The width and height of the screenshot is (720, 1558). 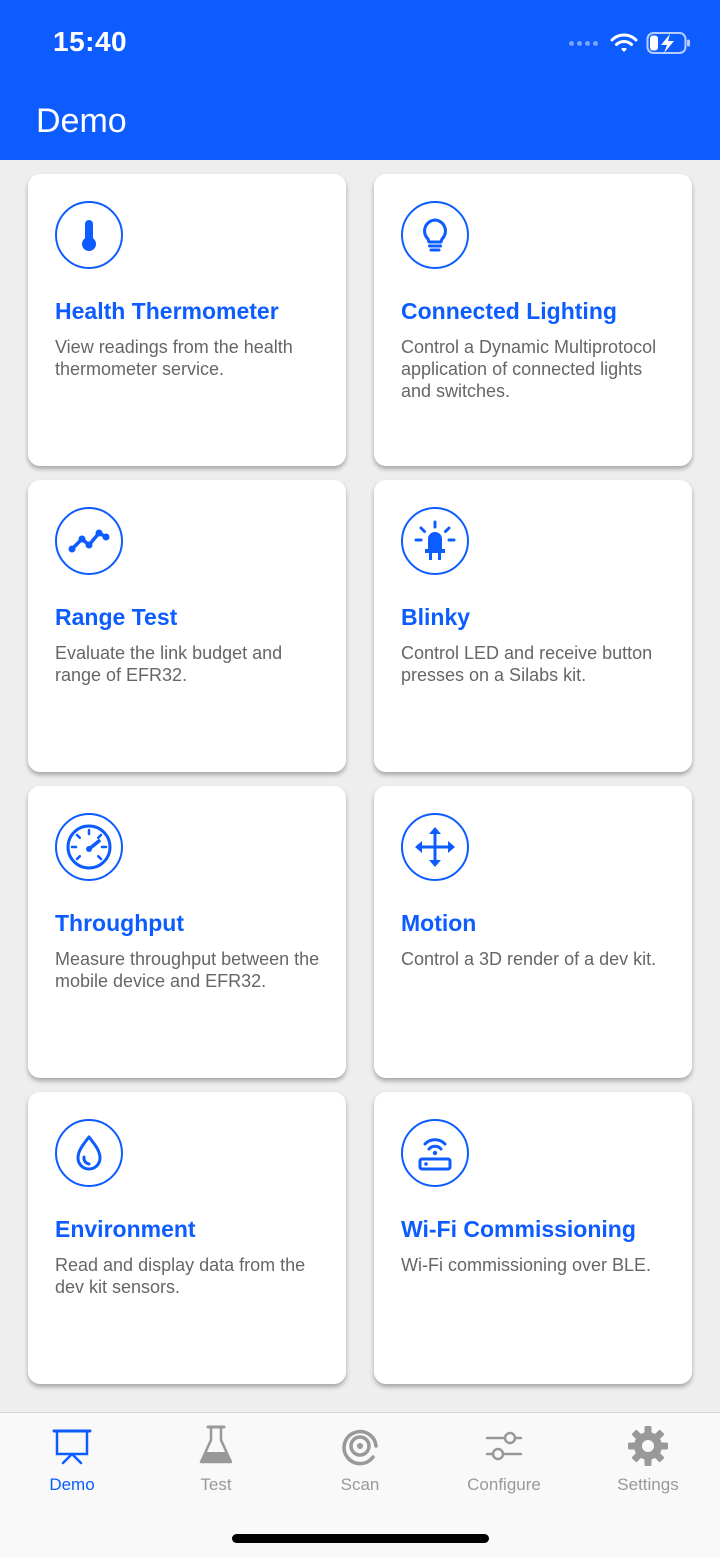 What do you see at coordinates (436, 617) in the screenshot?
I see `card-title: Blinky` at bounding box center [436, 617].